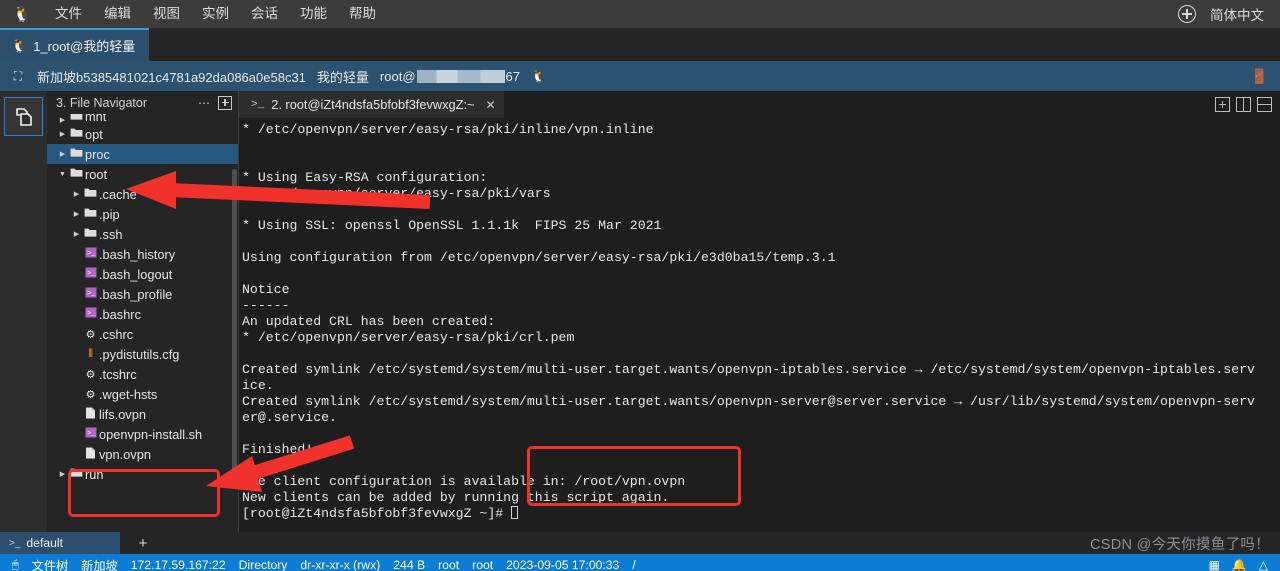 This screenshot has width=1280, height=571. What do you see at coordinates (1245, 14) in the screenshot?
I see `language-selector: 简体中文` at bounding box center [1245, 14].